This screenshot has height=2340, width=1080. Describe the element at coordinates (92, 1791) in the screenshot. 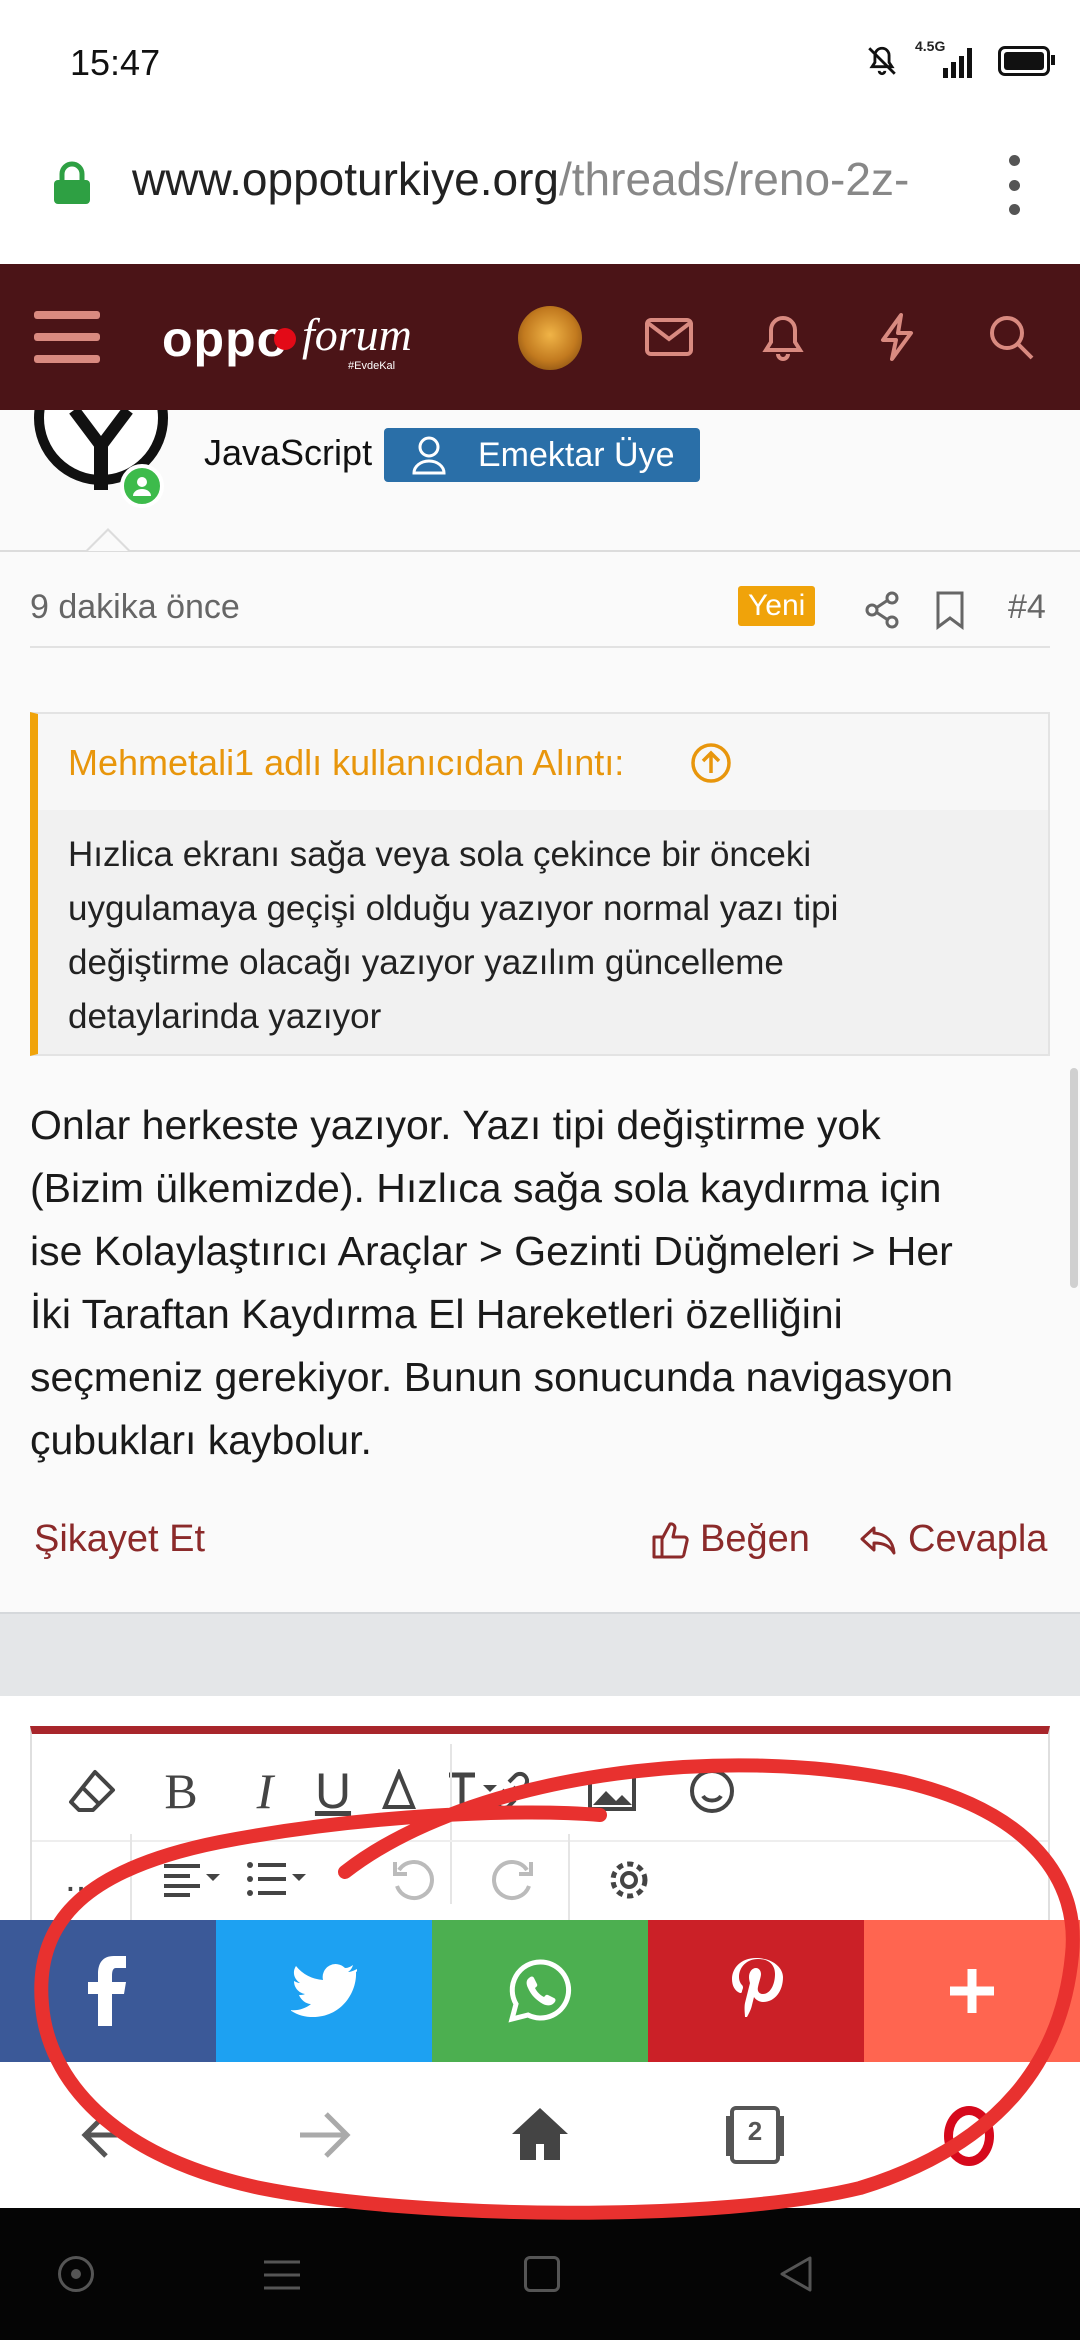

I see `eraser-icon` at that location.